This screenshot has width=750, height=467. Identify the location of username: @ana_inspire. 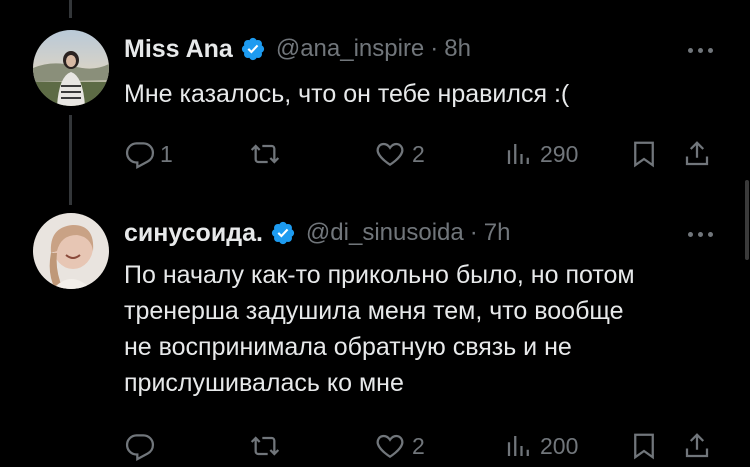
(350, 49).